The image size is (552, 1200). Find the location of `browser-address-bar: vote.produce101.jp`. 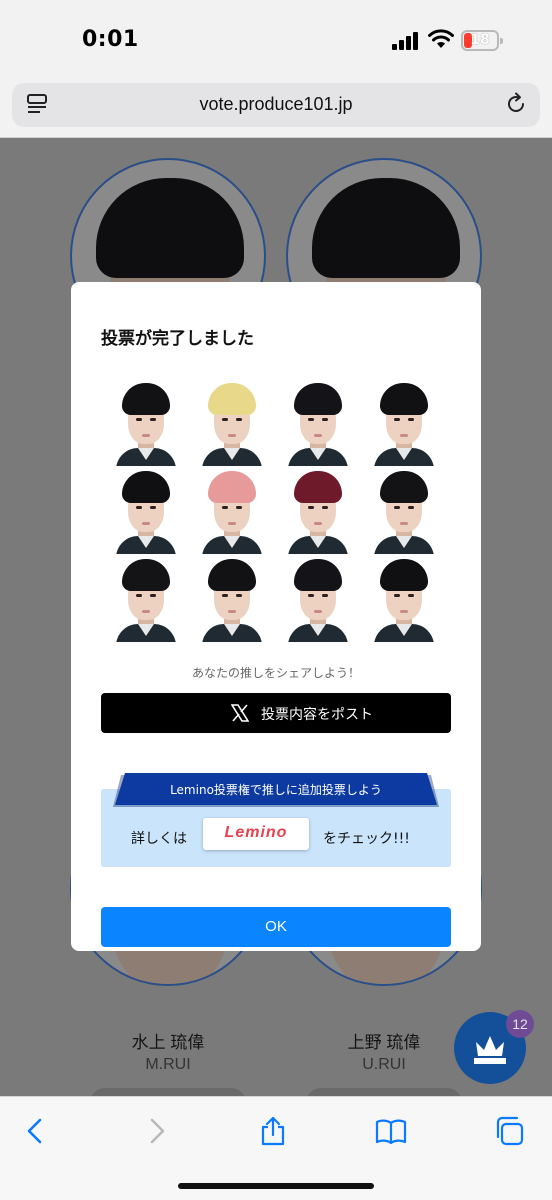

browser-address-bar: vote.produce101.jp is located at coordinates (276, 107).